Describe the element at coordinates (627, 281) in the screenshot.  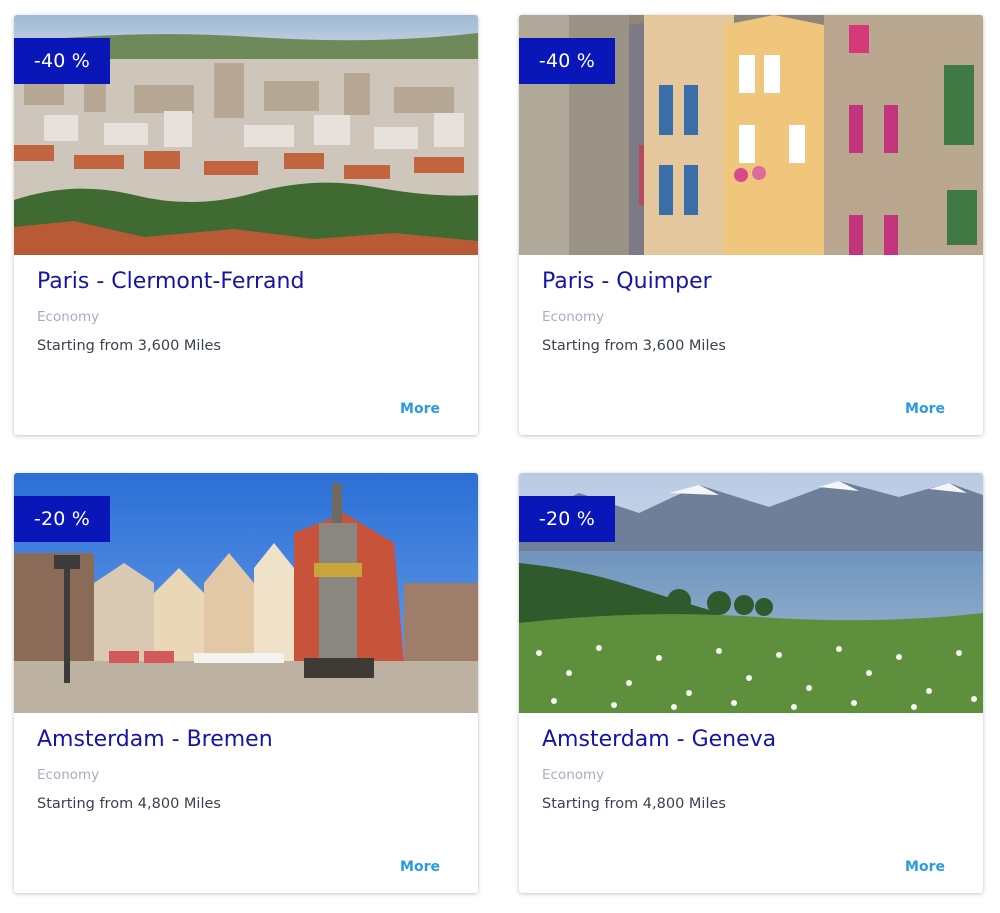
I see `route-title: Paris - Quimper` at that location.